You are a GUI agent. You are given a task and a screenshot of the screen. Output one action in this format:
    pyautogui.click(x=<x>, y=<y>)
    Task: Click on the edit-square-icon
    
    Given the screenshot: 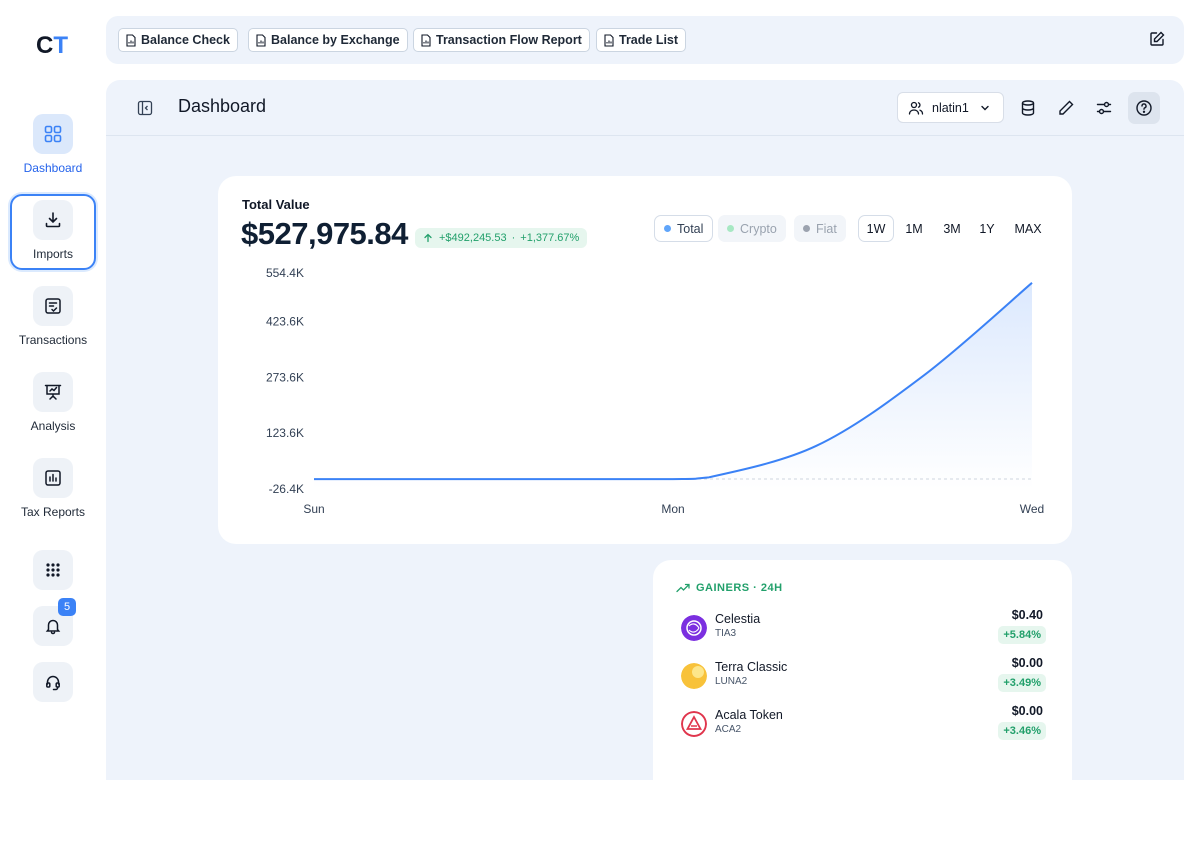 What is the action you would take?
    pyautogui.click(x=1157, y=38)
    